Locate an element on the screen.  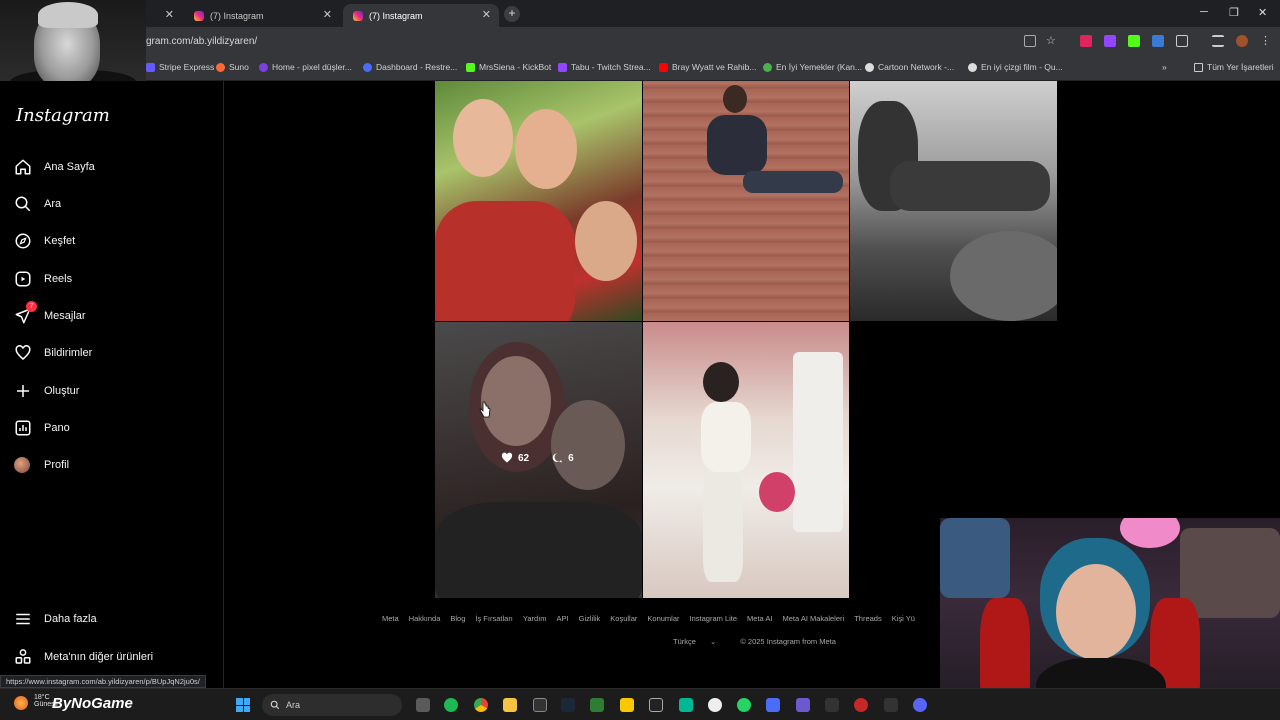
site-icon is located at coordinates (869, 67).